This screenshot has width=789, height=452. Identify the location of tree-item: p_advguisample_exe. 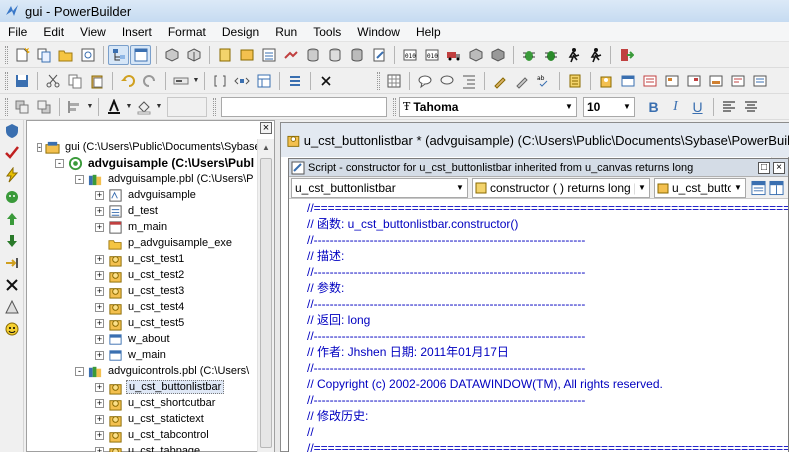
(142, 243).